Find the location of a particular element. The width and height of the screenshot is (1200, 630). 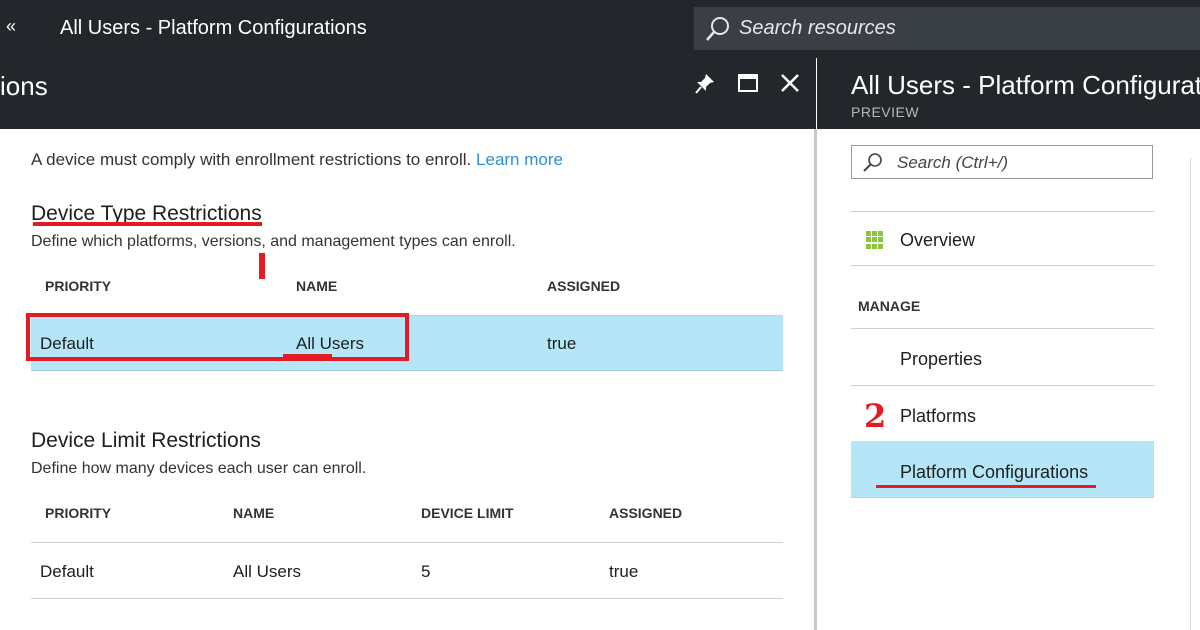

col-device-limit: DEVICE LIMIT is located at coordinates (467, 513).